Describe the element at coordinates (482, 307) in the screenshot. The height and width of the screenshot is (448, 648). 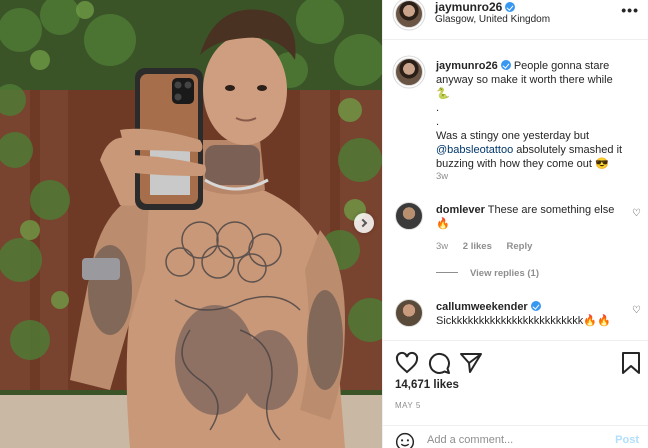
I see `comment-username: callumweekender` at that location.